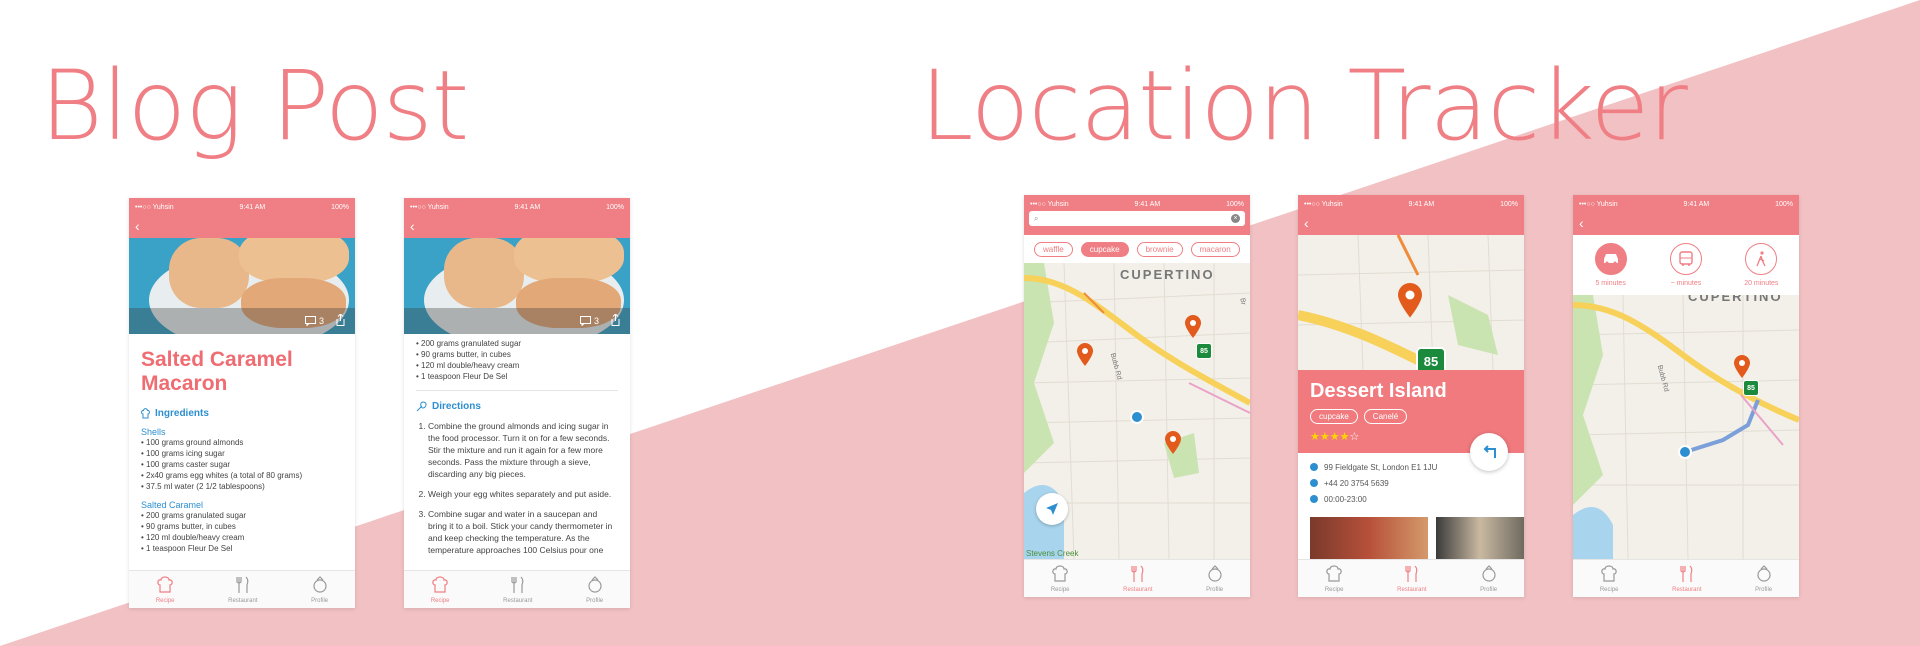  I want to click on ingredients-heading: Ingredients, so click(242, 413).